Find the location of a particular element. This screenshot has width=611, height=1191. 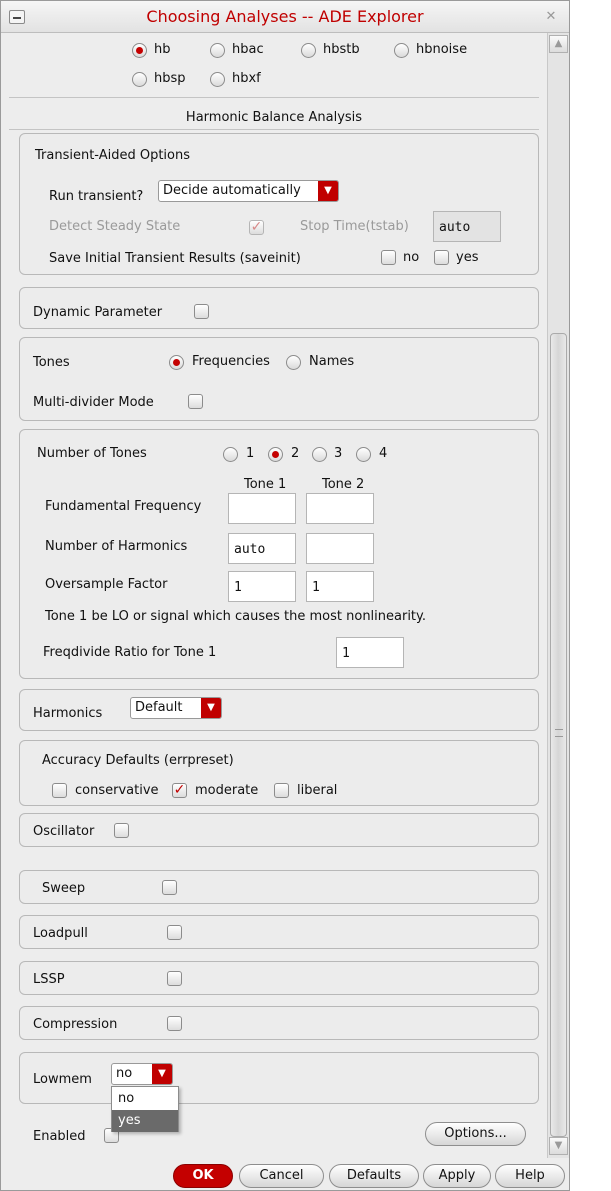

moderate-label: moderate is located at coordinates (227, 790).